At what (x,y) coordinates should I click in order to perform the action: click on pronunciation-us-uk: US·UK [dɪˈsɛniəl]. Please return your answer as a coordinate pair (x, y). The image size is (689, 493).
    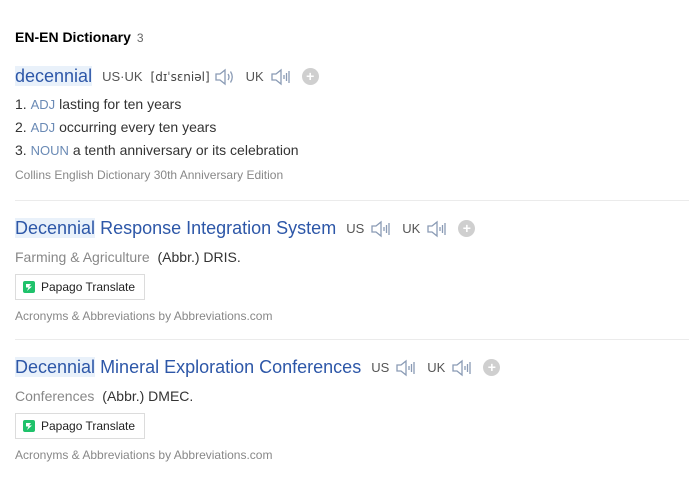
    Looking at the image, I should click on (169, 77).